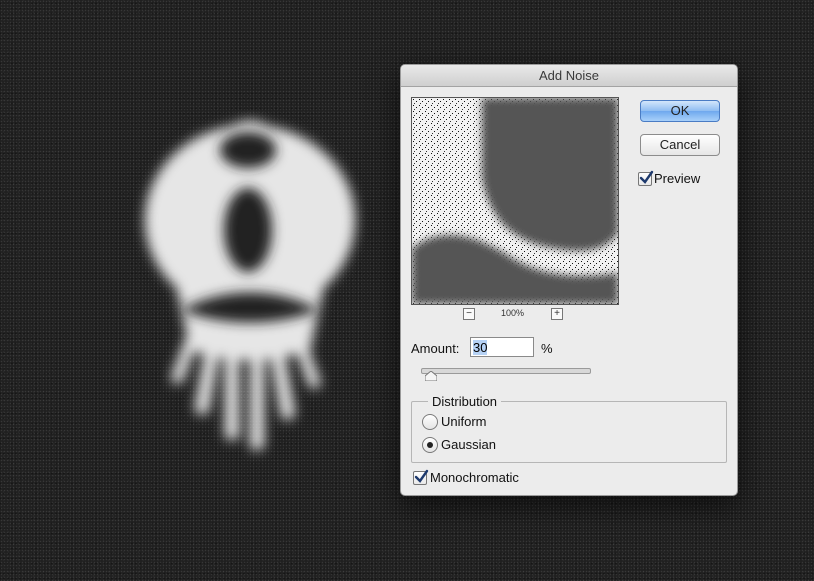 This screenshot has height=581, width=814. I want to click on minus-icon: −, so click(469, 313).